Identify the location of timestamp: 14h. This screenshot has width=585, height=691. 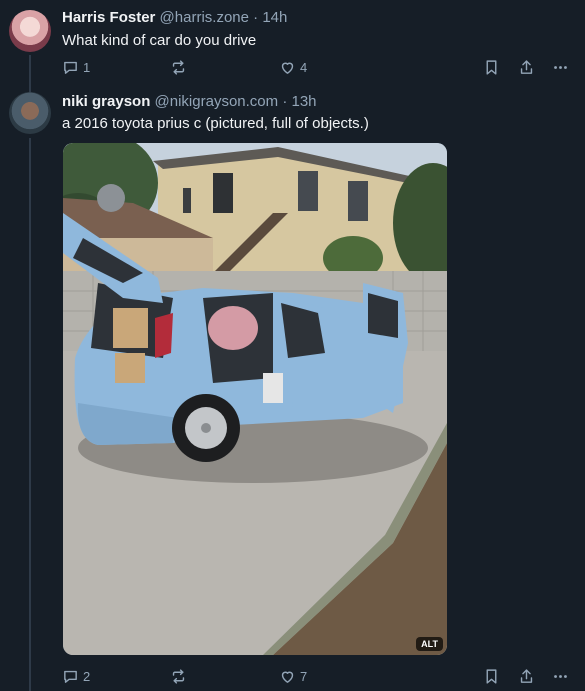
(274, 17).